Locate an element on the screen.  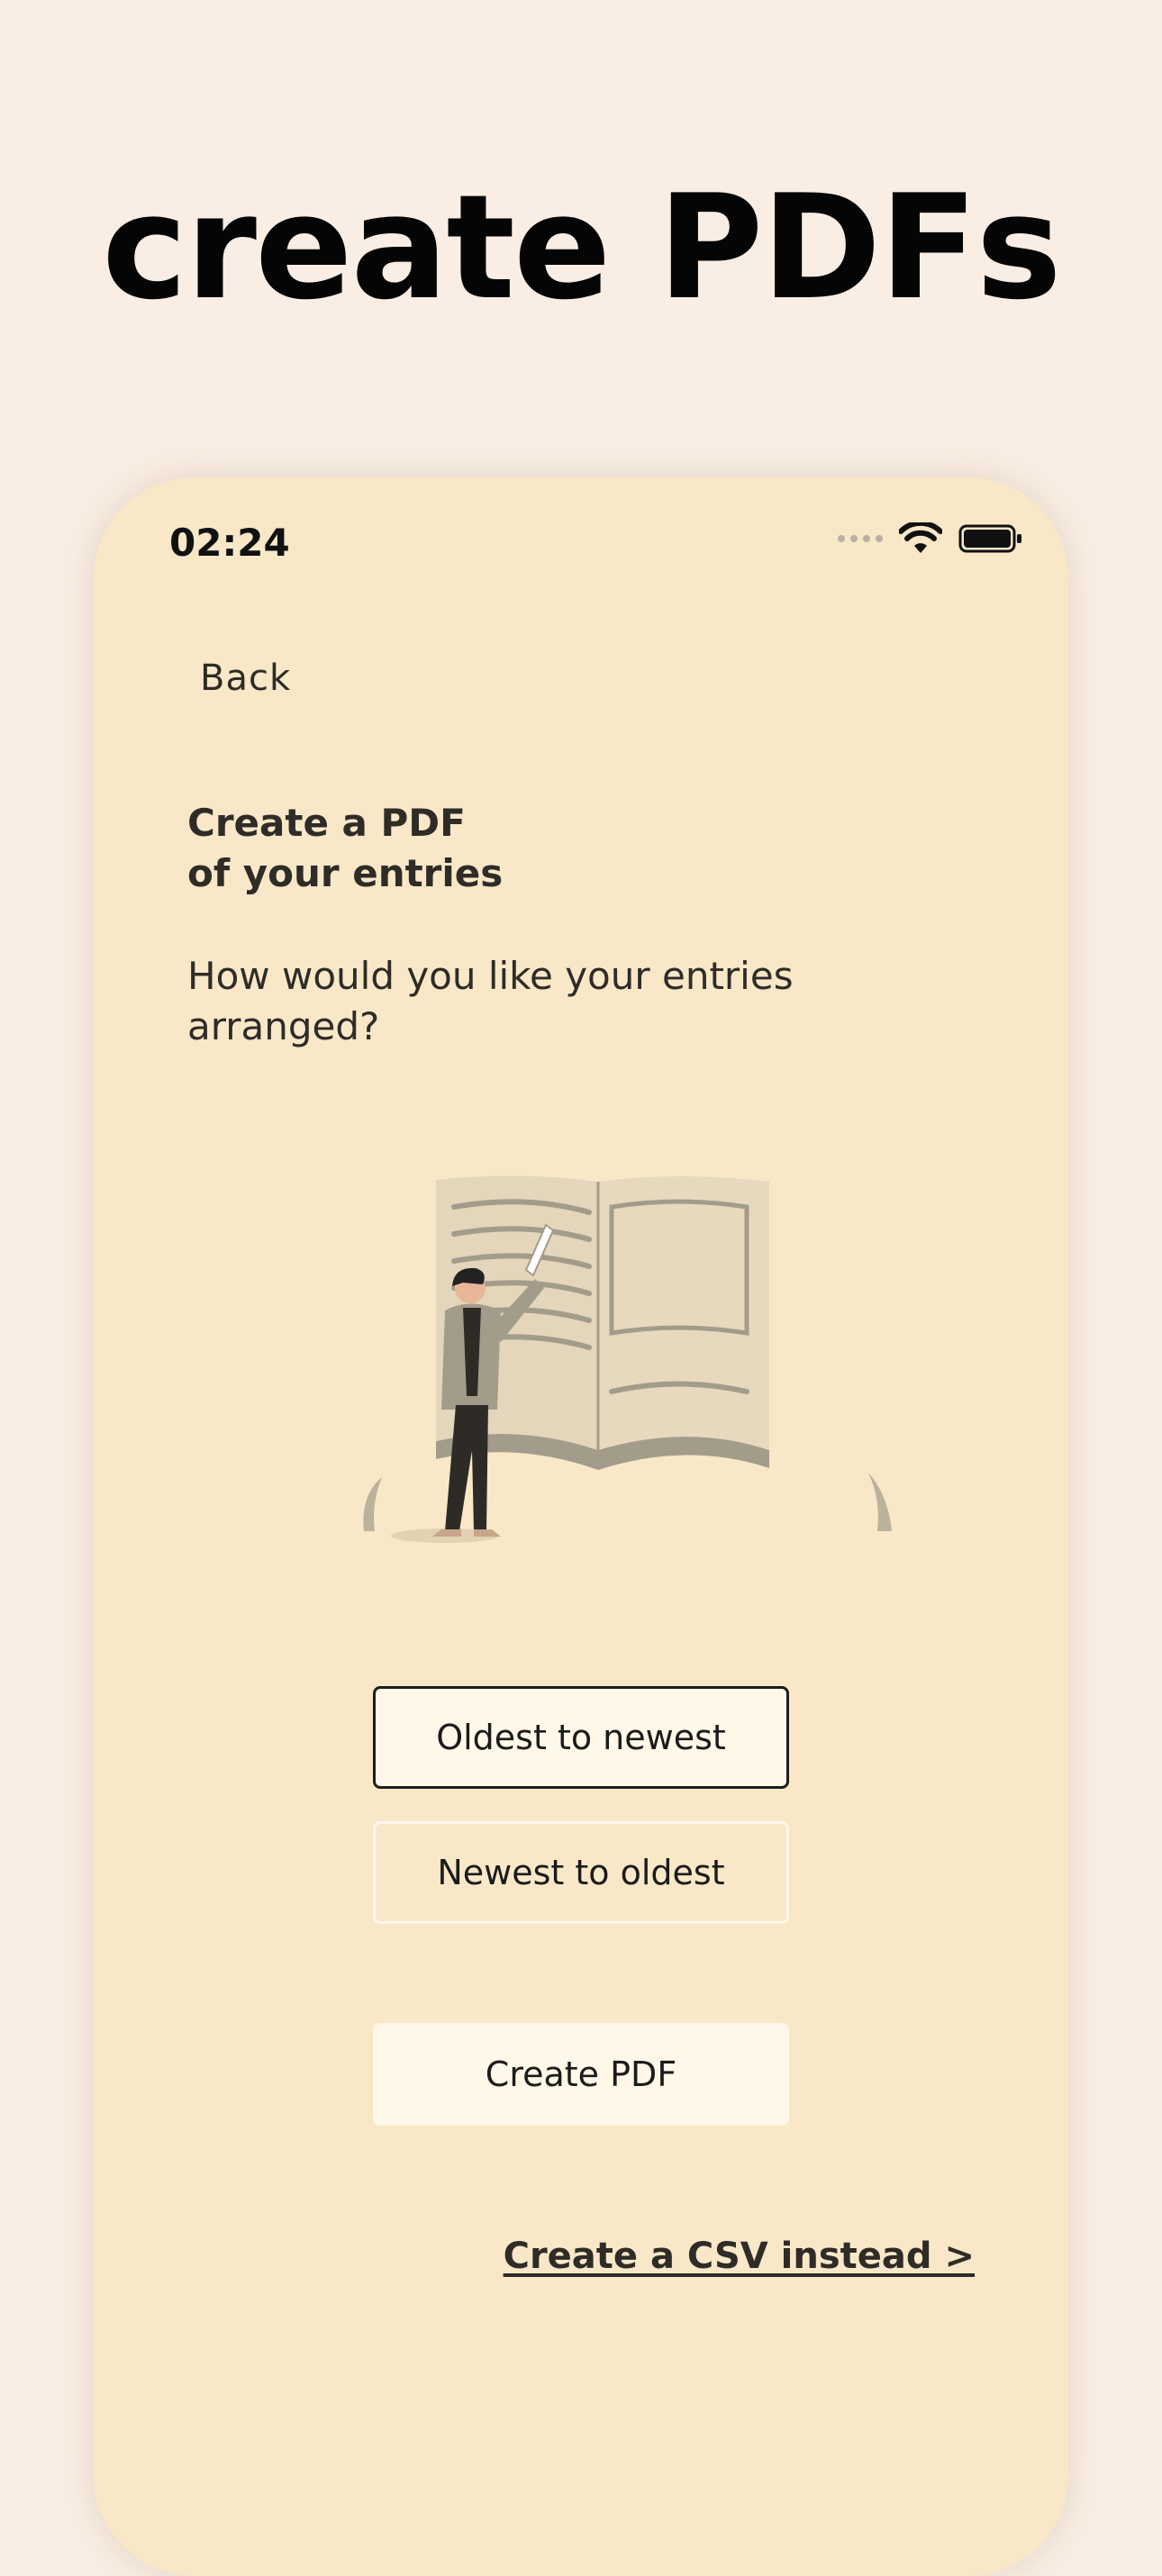
page-title: Create a PDF of your entries is located at coordinates (346, 848).